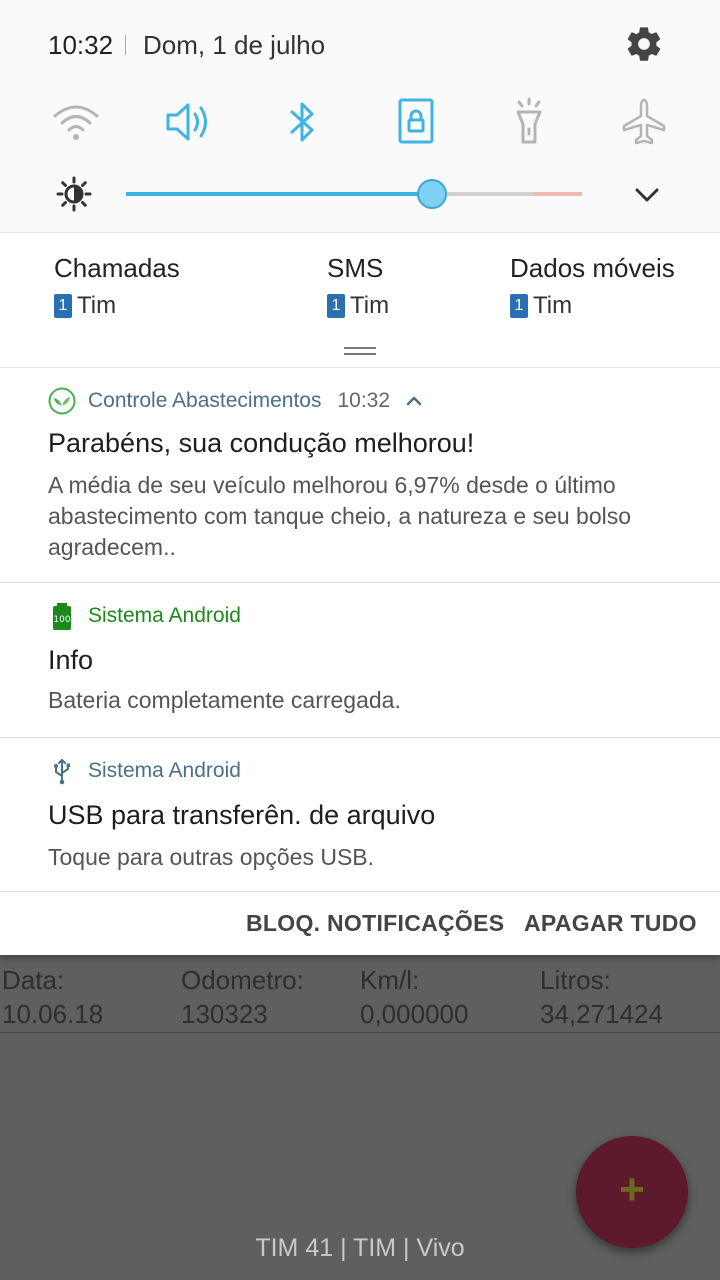 Image resolution: width=720 pixels, height=1280 pixels. What do you see at coordinates (62, 401) in the screenshot?
I see `leaf-app-icon` at bounding box center [62, 401].